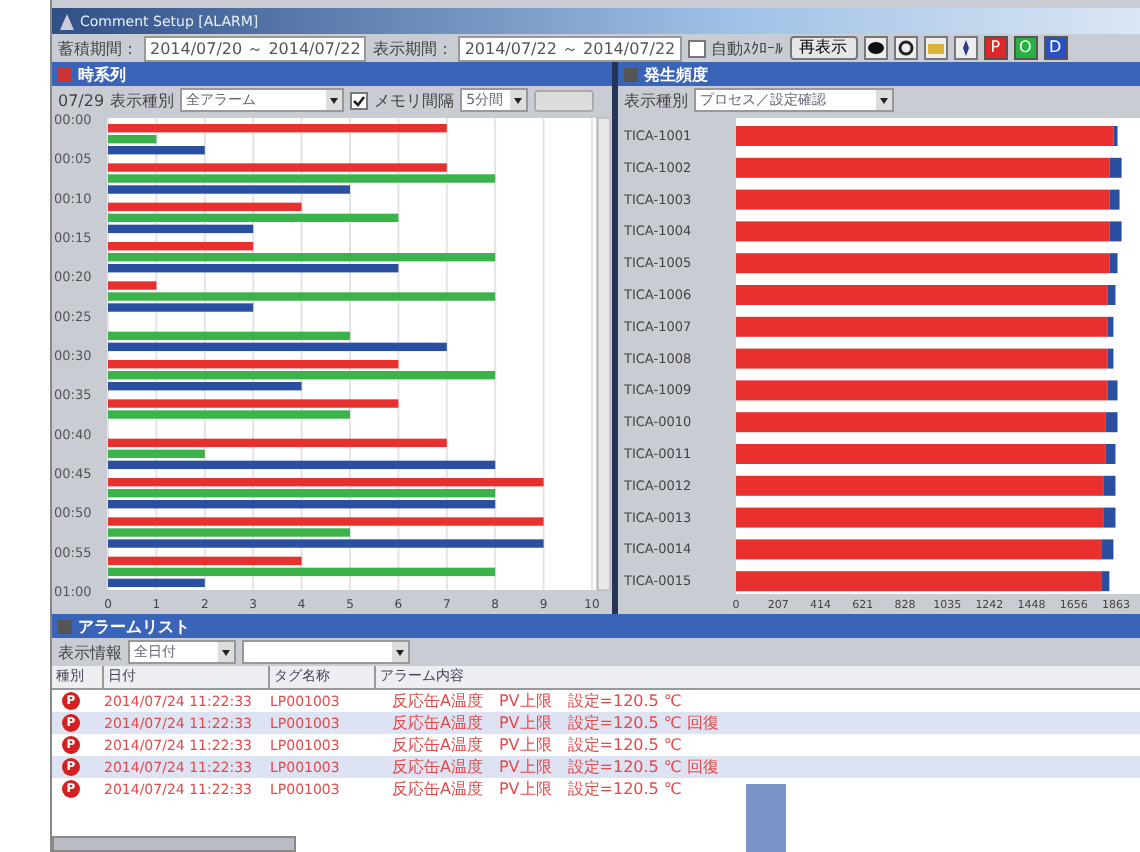 This screenshot has height=852, width=1140. I want to click on selection-marker, so click(766, 818).